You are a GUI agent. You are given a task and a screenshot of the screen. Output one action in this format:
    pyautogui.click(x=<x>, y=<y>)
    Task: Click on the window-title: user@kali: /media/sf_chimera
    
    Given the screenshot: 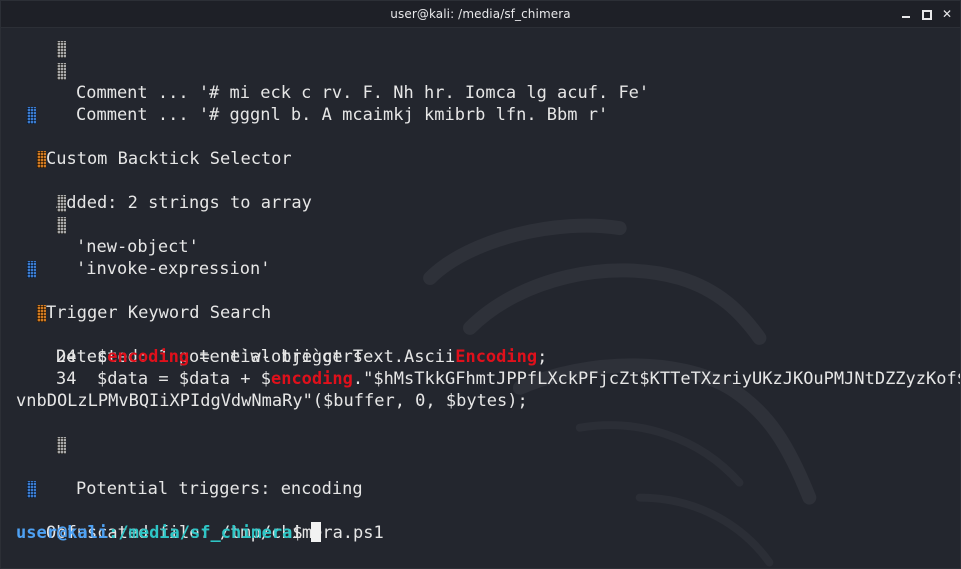 What is the action you would take?
    pyautogui.click(x=480, y=14)
    